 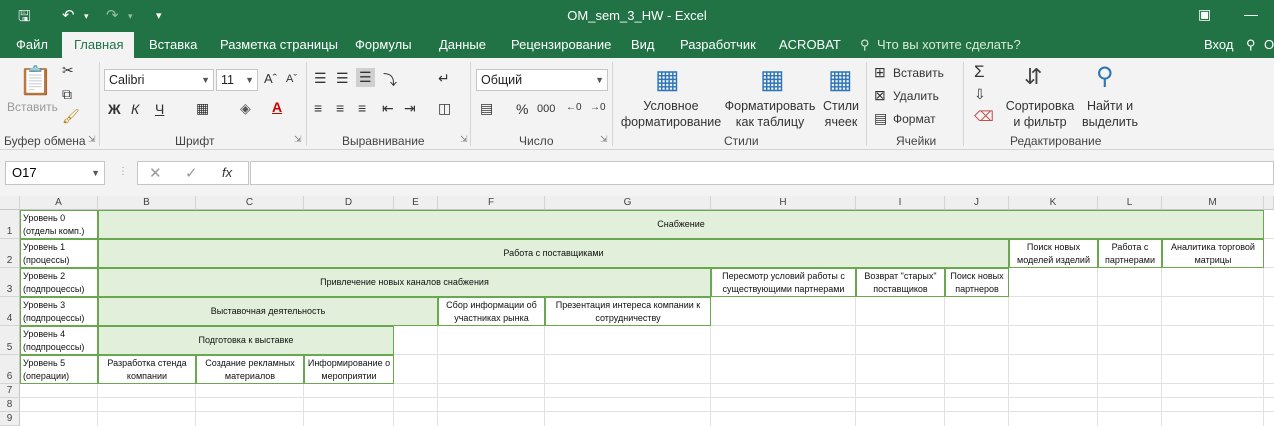 I want to click on cancel-icon: ✕, so click(x=155, y=173).